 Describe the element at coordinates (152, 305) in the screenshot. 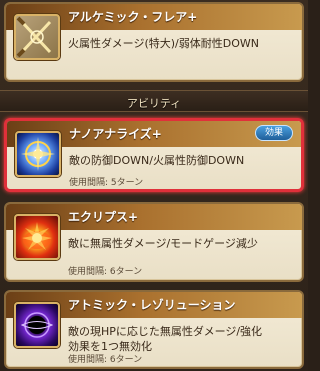

I see `ability-title: アトミック・レゾリューション` at that location.